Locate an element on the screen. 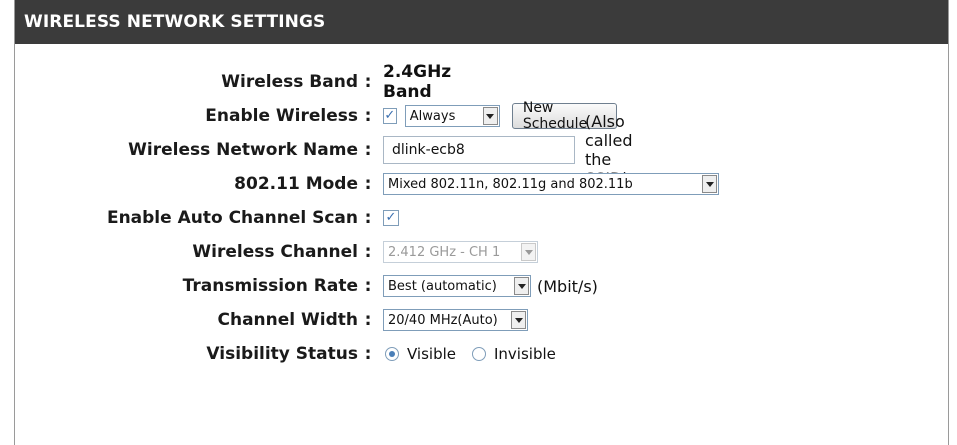  enable-wireless-controls: ✓ Always New Schedule is located at coordinates (500, 116).